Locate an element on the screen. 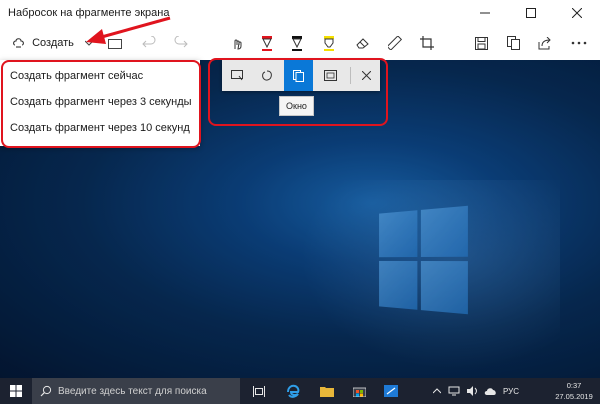 This screenshot has height=404, width=600. ruler-icon is located at coordinates (395, 43).